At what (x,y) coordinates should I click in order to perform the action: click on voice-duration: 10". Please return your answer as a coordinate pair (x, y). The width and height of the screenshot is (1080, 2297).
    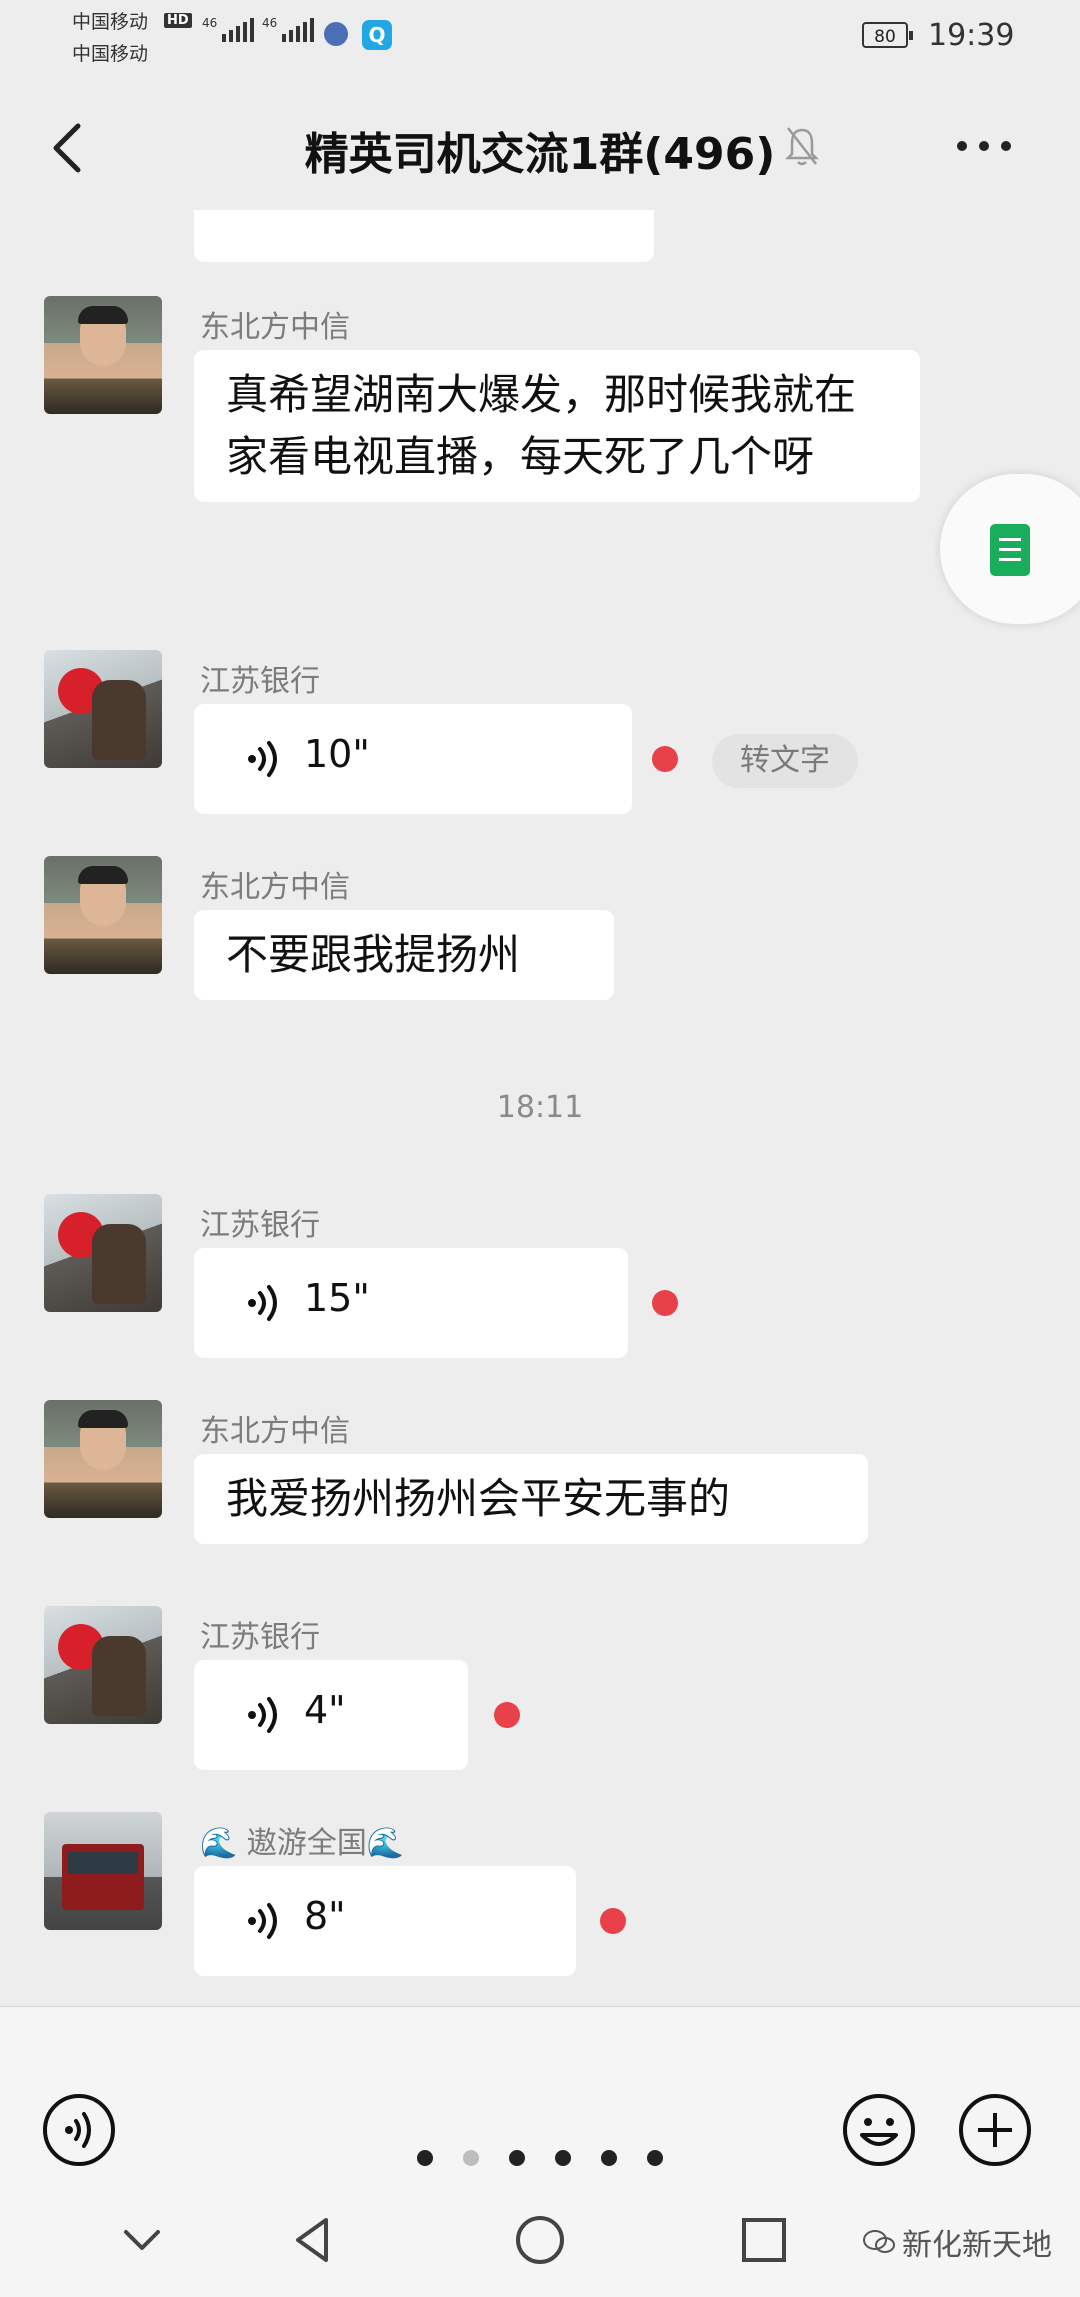
    Looking at the image, I should click on (337, 754).